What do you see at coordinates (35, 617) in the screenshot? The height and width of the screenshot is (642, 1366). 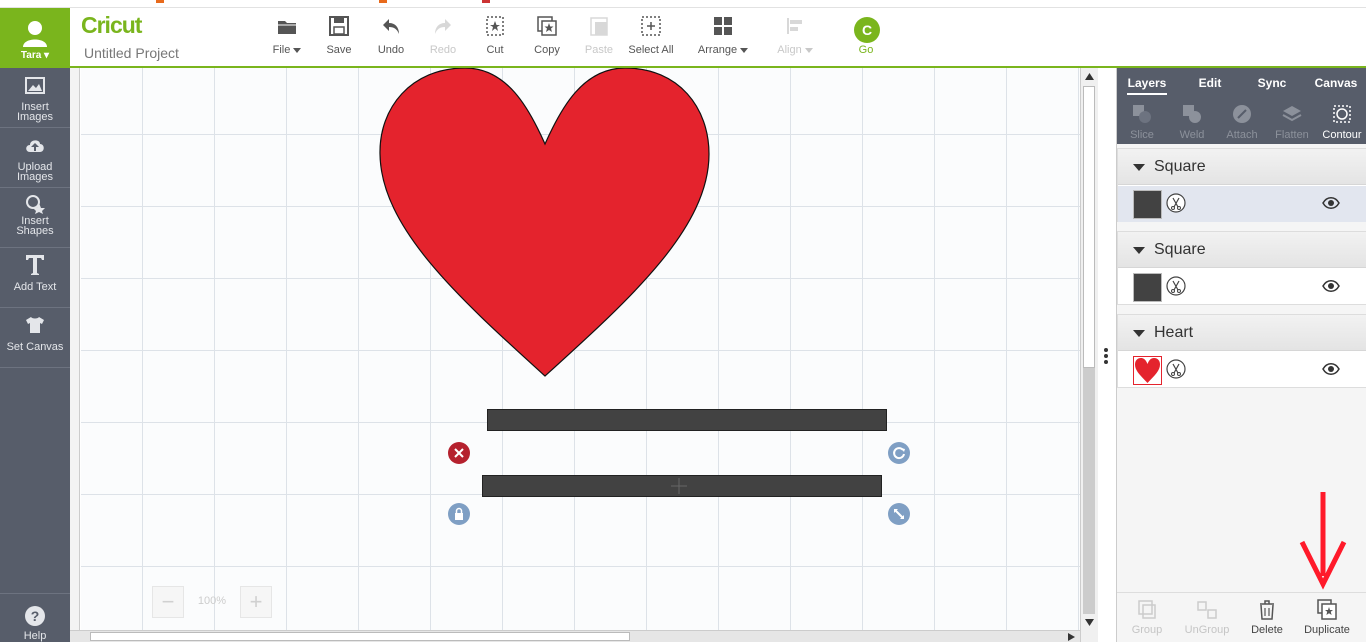 I see `help-button: ? Help` at bounding box center [35, 617].